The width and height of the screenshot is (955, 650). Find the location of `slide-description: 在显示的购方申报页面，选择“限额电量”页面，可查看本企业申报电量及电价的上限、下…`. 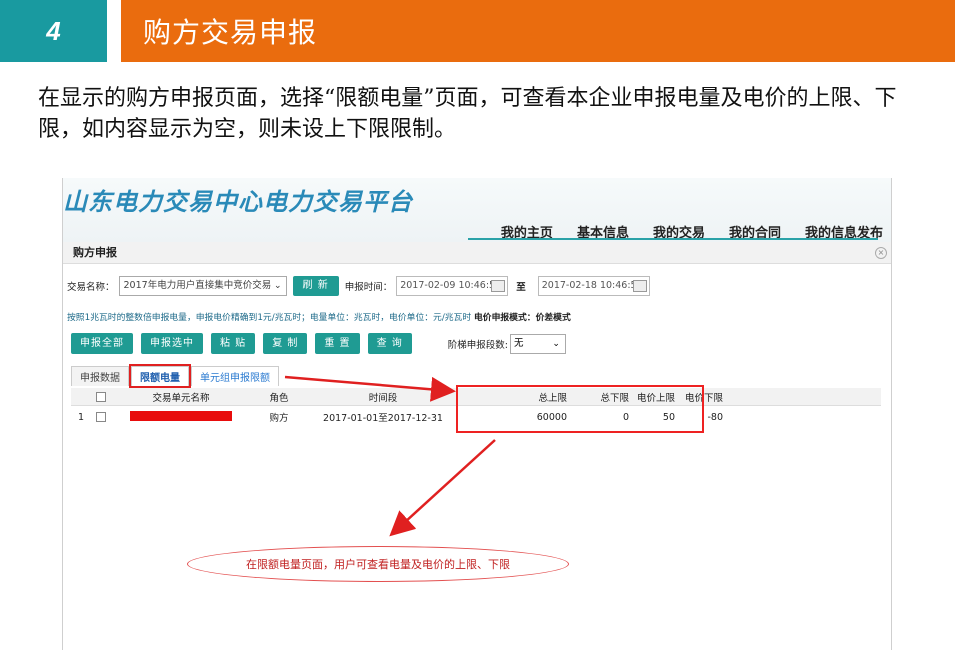

slide-description: 在显示的购方申报页面，选择“限额电量”页面，可查看本企业申报电量及电价的上限、下… is located at coordinates (467, 114).